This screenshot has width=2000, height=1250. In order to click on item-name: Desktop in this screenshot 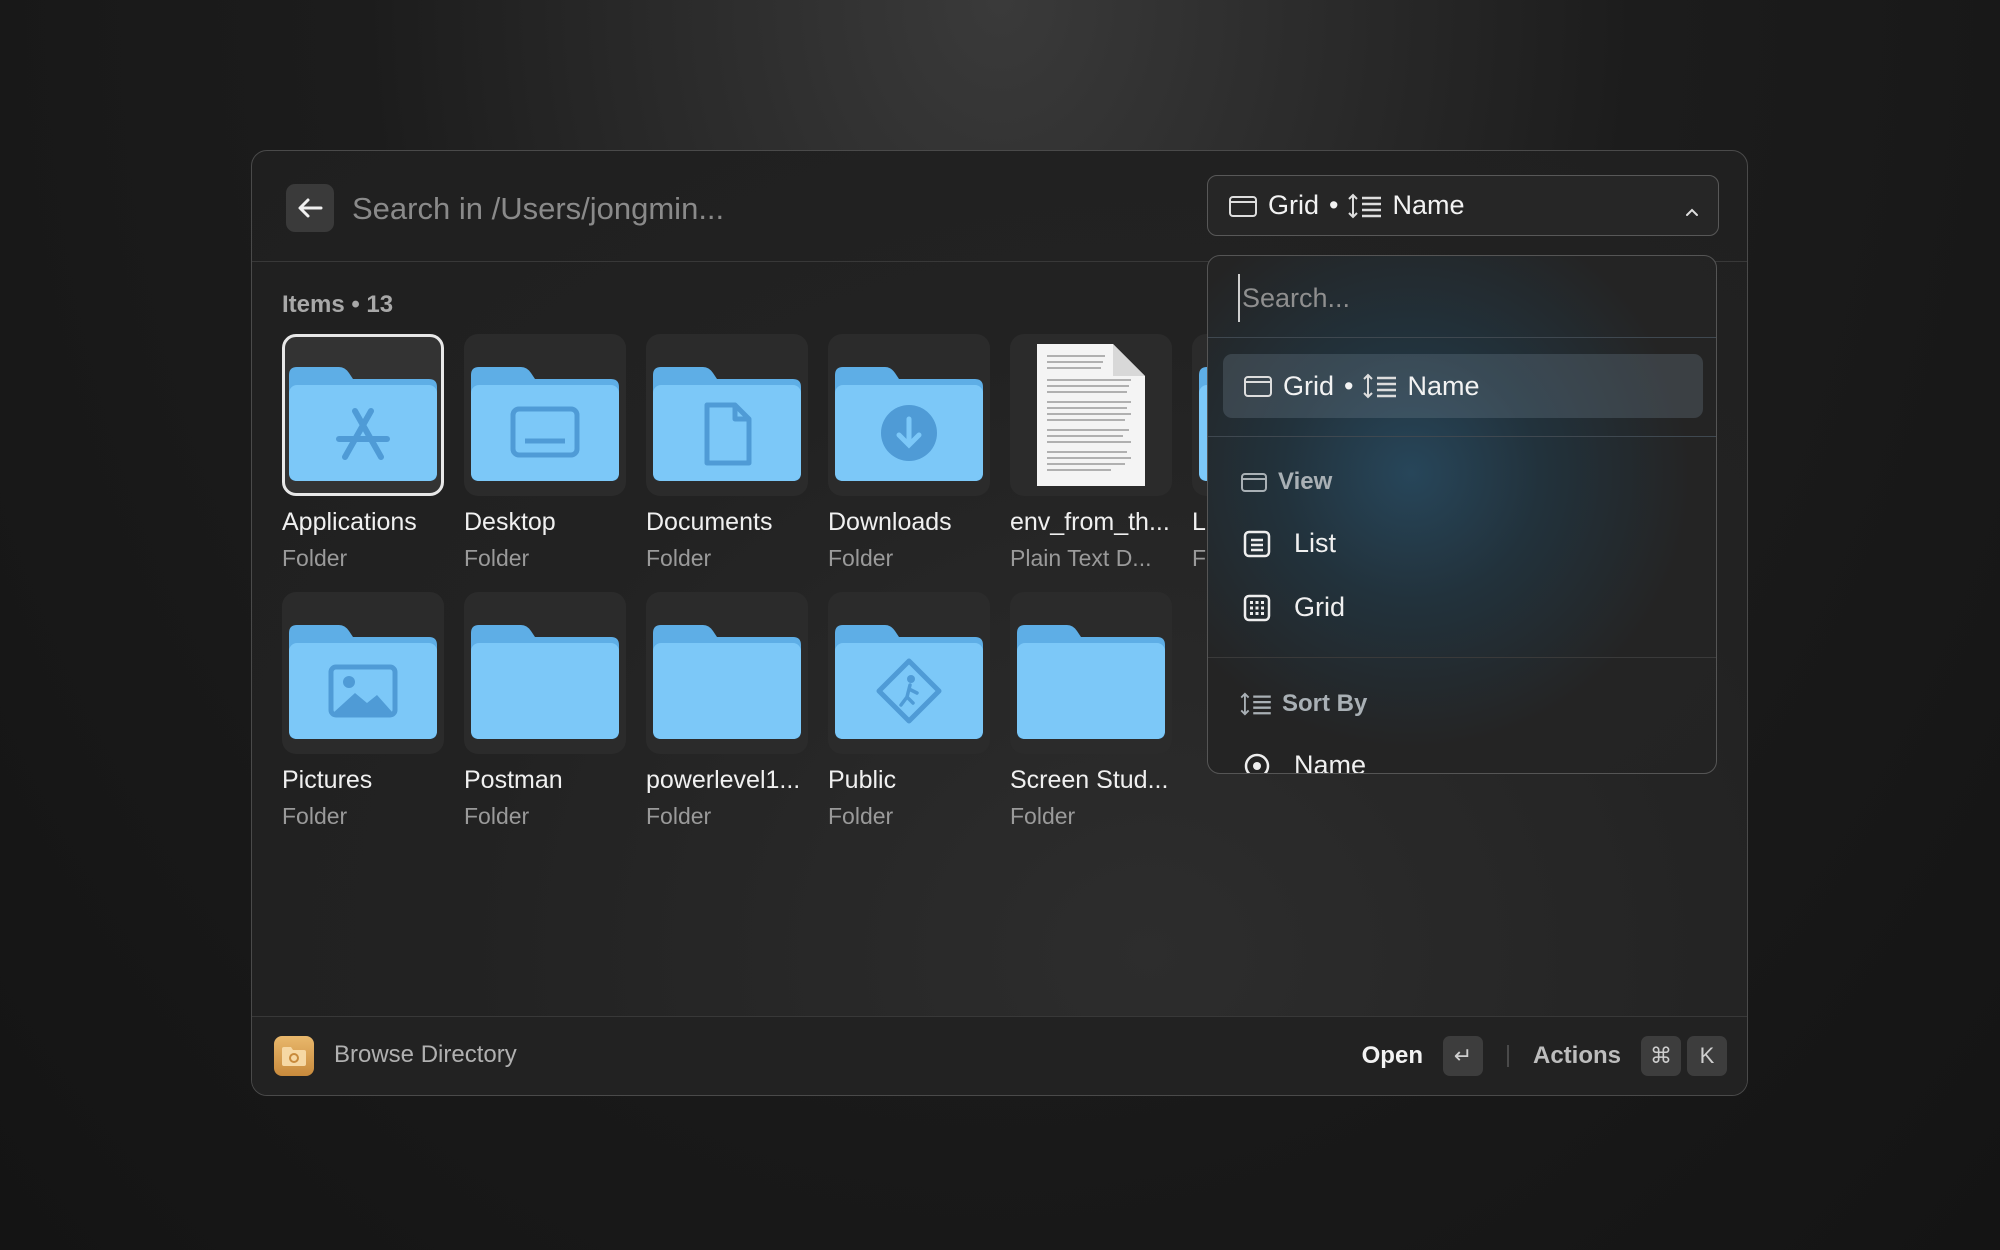, I will do `click(510, 522)`.